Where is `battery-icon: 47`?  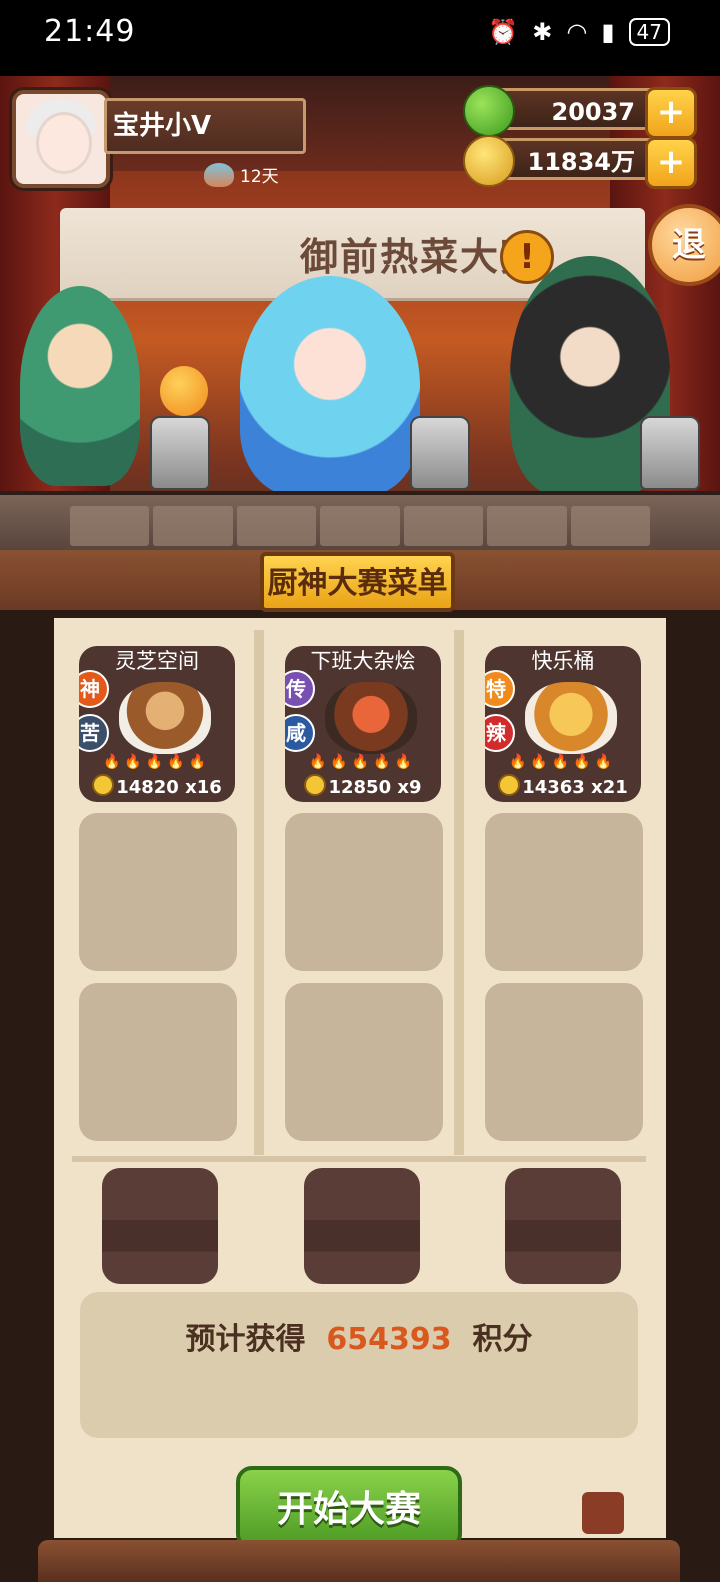
battery-icon: 47 is located at coordinates (649, 32).